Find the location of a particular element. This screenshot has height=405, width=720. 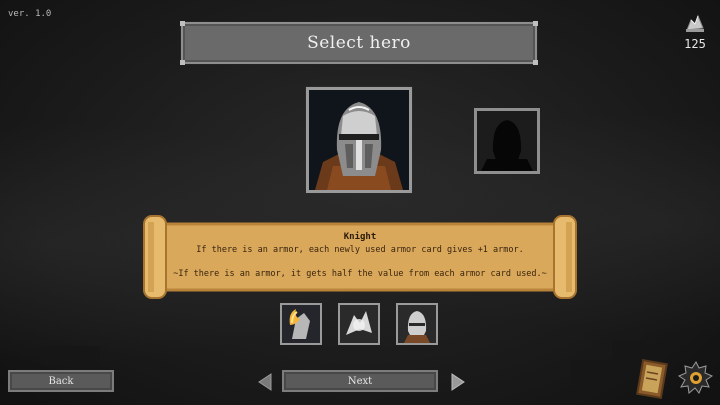

back-button-label: Back is located at coordinates (61, 381).